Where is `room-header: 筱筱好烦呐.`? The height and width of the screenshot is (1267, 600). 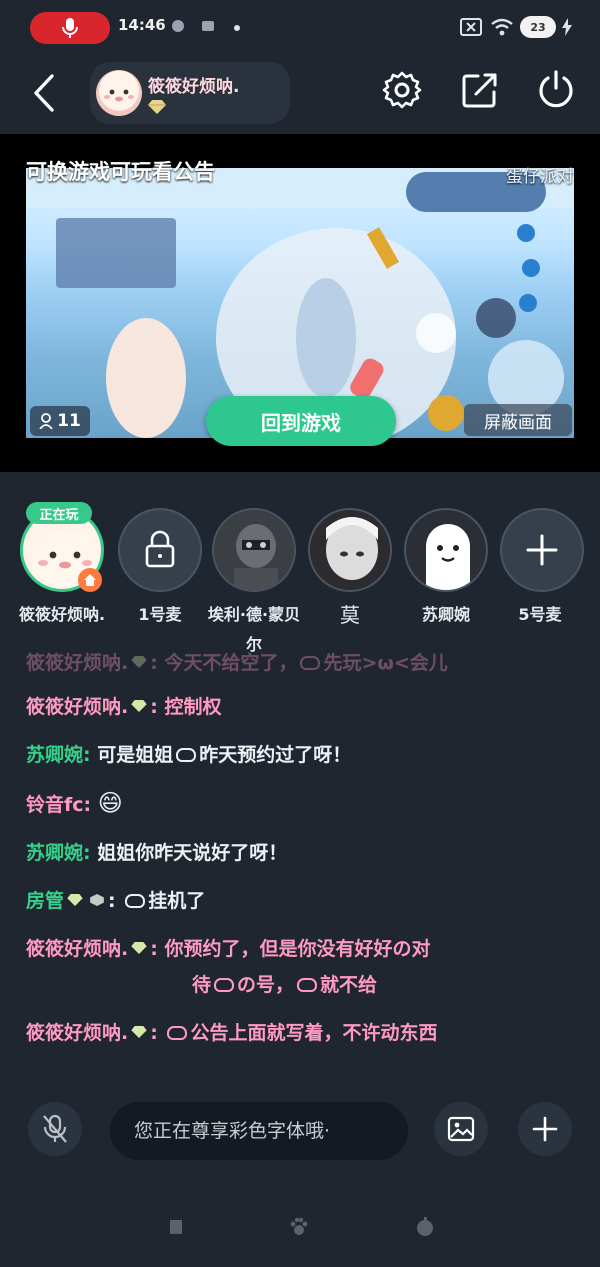 room-header: 筱筱好烦呐. is located at coordinates (300, 96).